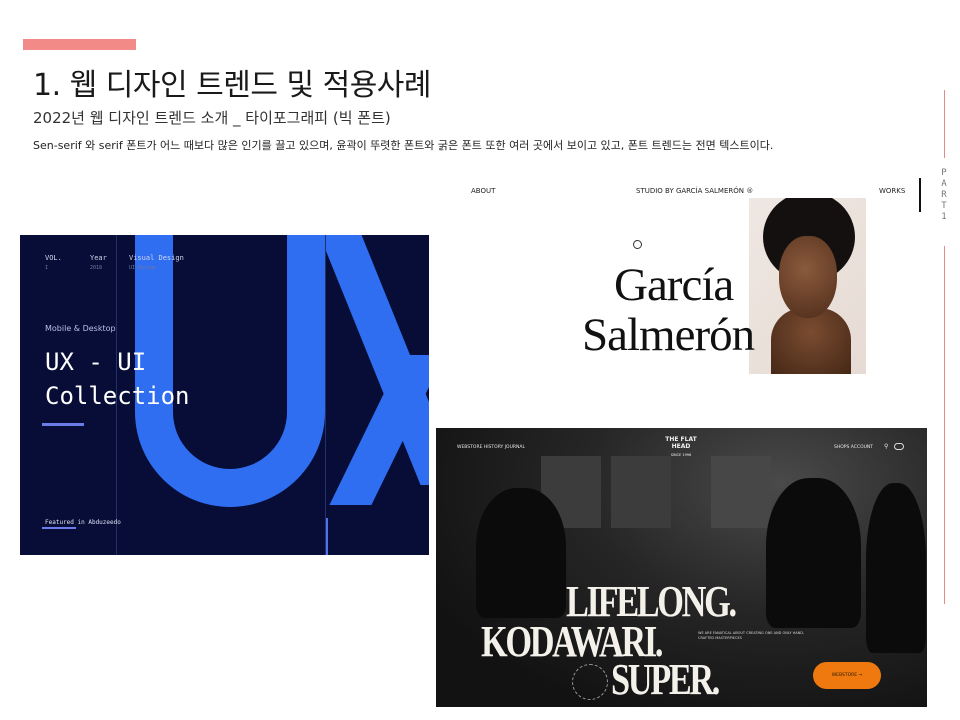 The width and height of the screenshot is (960, 720). Describe the element at coordinates (491, 447) in the screenshot. I see `flathead-nav-left: WEBSTORE HISTORY JOURNAL` at that location.